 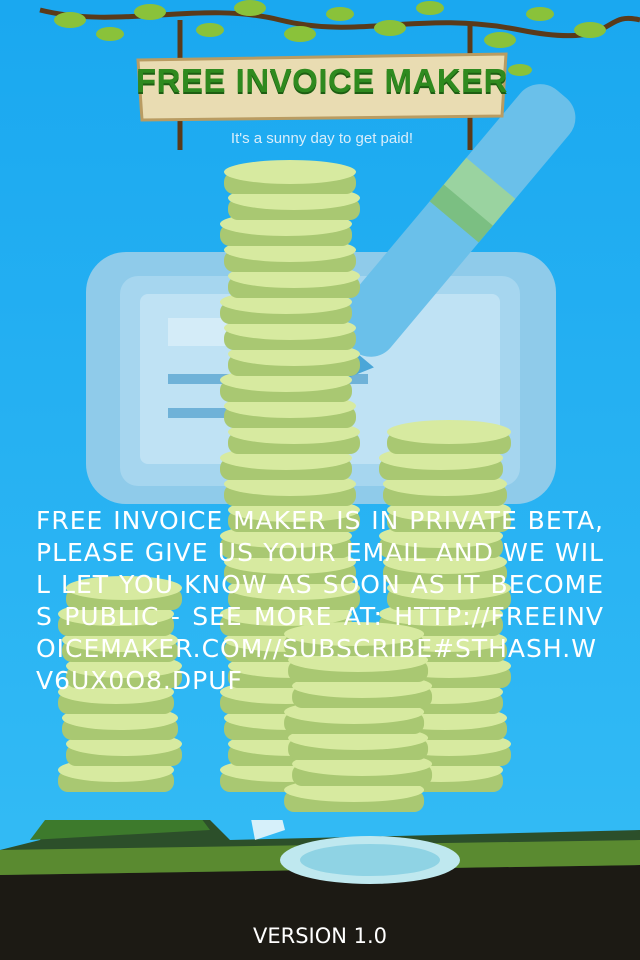 What do you see at coordinates (322, 80) in the screenshot?
I see `app-title: FREE INVOICE MAKER` at bounding box center [322, 80].